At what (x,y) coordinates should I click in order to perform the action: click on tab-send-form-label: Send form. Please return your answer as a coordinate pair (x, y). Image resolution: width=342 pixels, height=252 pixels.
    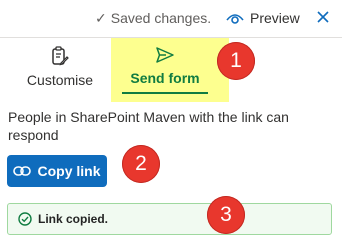
    Looking at the image, I should click on (165, 78).